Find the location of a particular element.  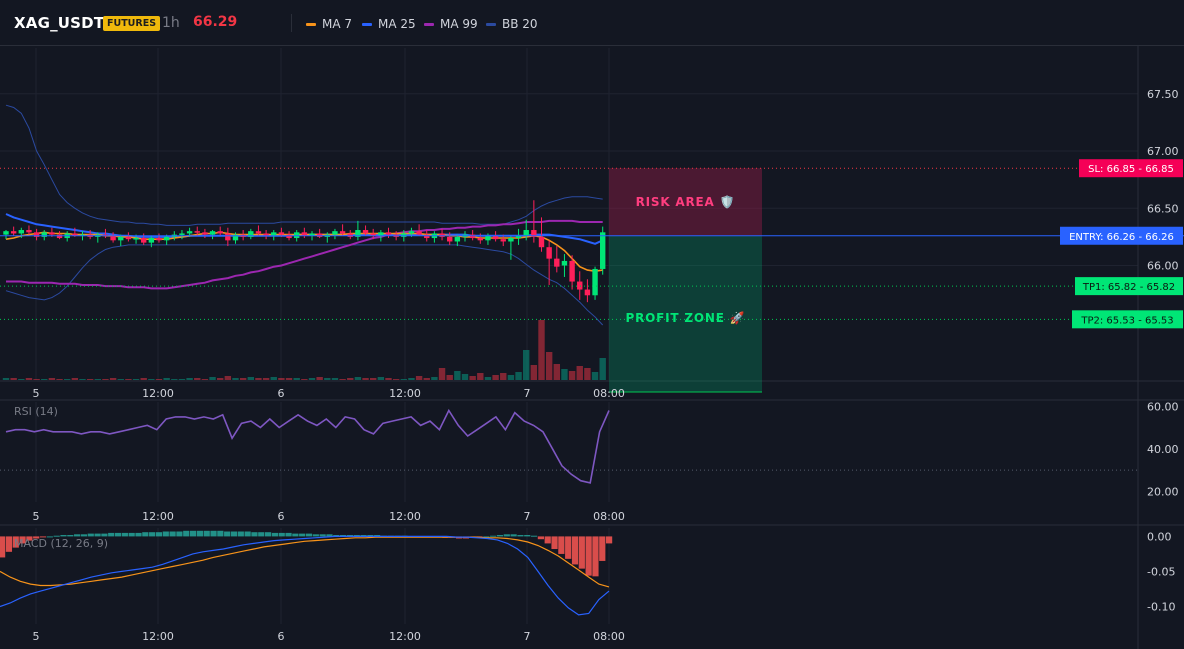

tp1-label: TP1: 65.82 - 65.82 is located at coordinates (1128, 287).